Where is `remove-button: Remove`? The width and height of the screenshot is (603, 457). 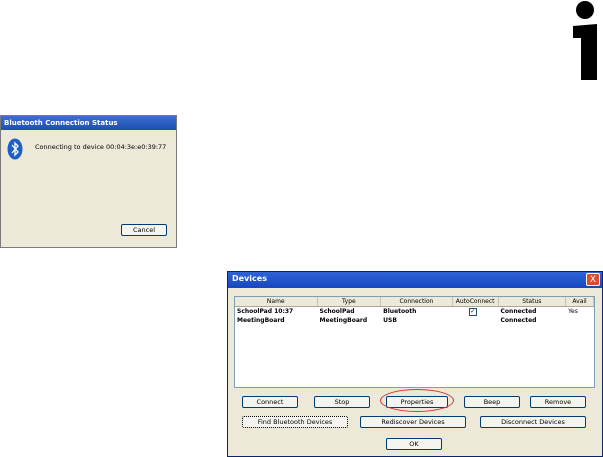 remove-button: Remove is located at coordinates (558, 402).